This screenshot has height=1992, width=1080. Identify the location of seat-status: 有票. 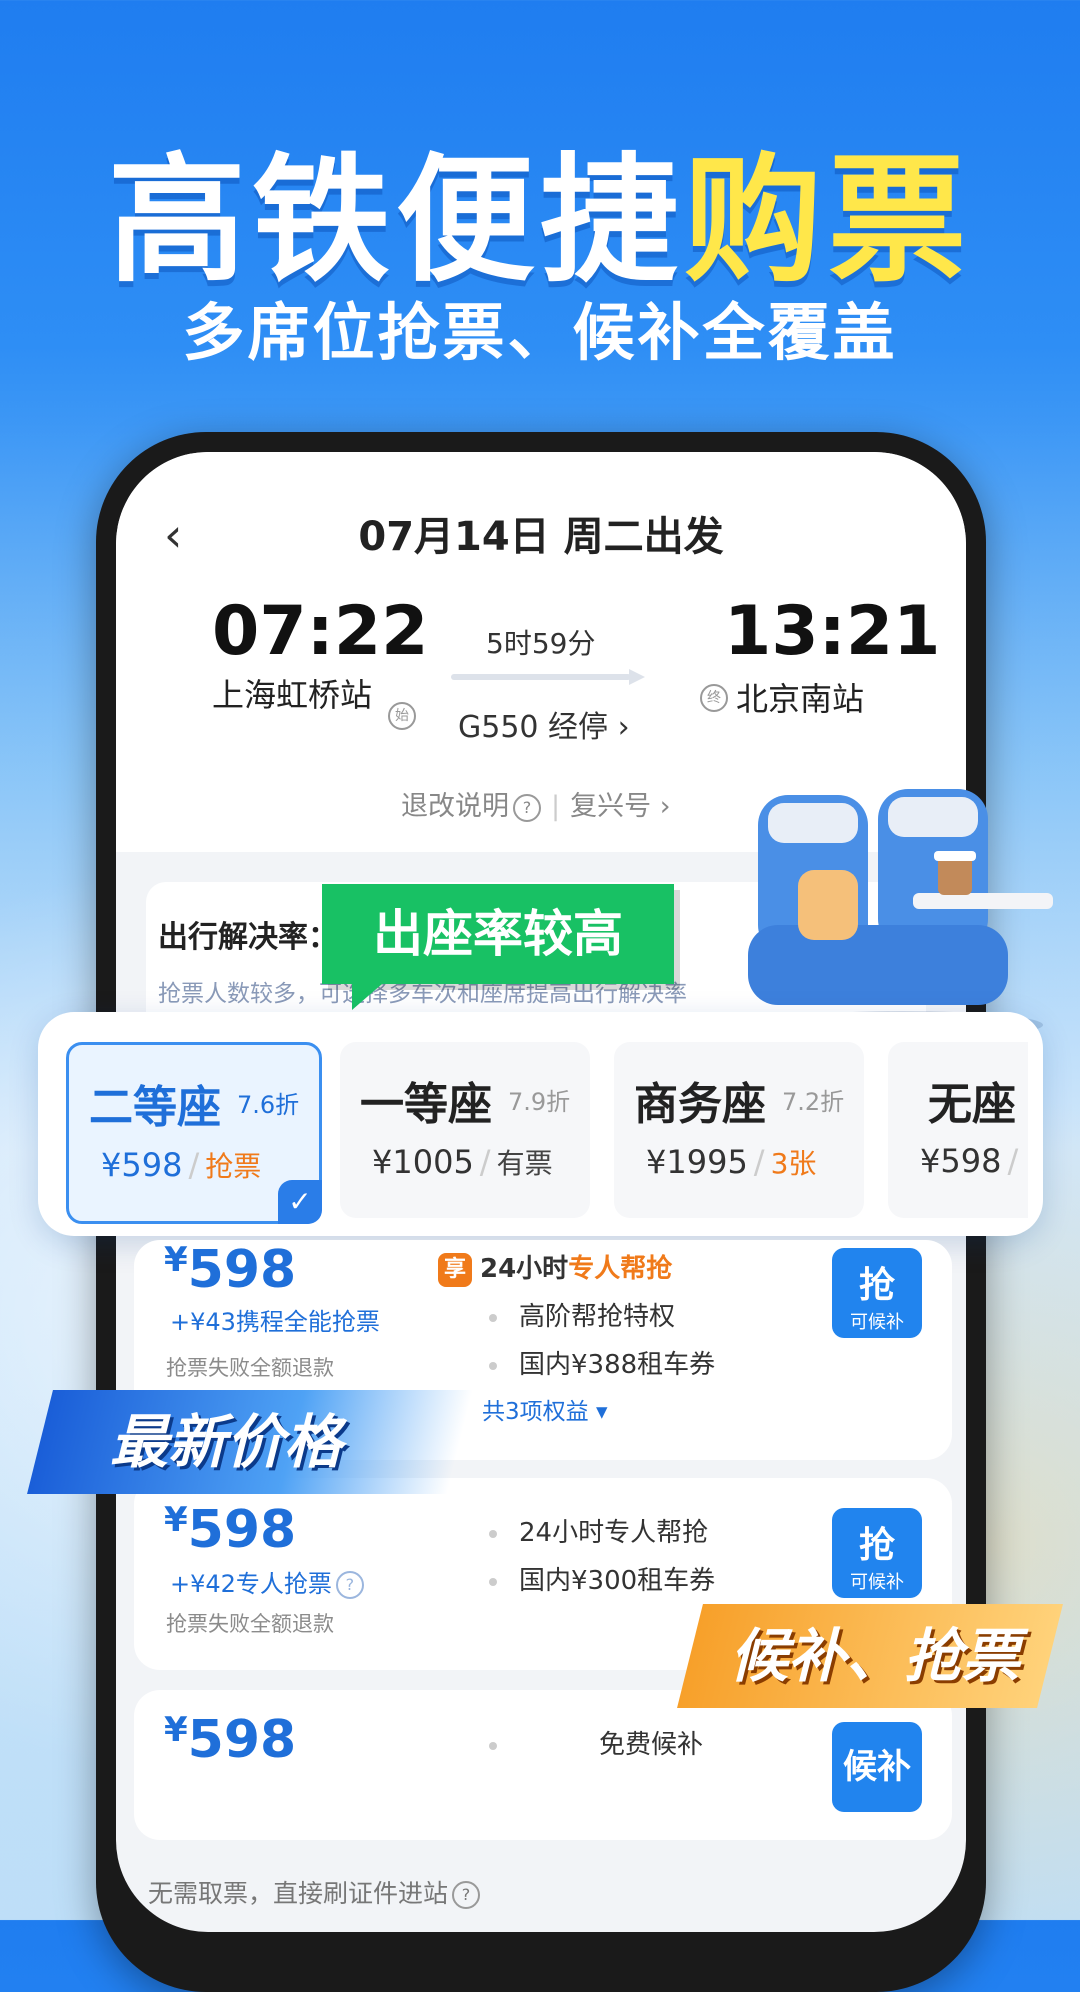
(524, 1163).